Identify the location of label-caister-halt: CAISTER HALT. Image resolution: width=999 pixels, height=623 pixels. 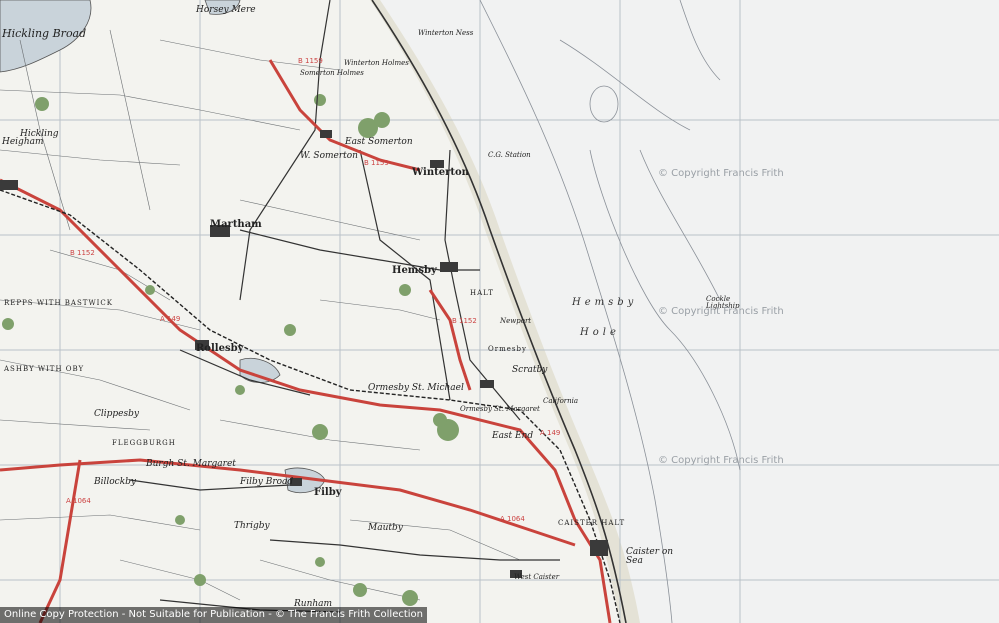
(592, 523).